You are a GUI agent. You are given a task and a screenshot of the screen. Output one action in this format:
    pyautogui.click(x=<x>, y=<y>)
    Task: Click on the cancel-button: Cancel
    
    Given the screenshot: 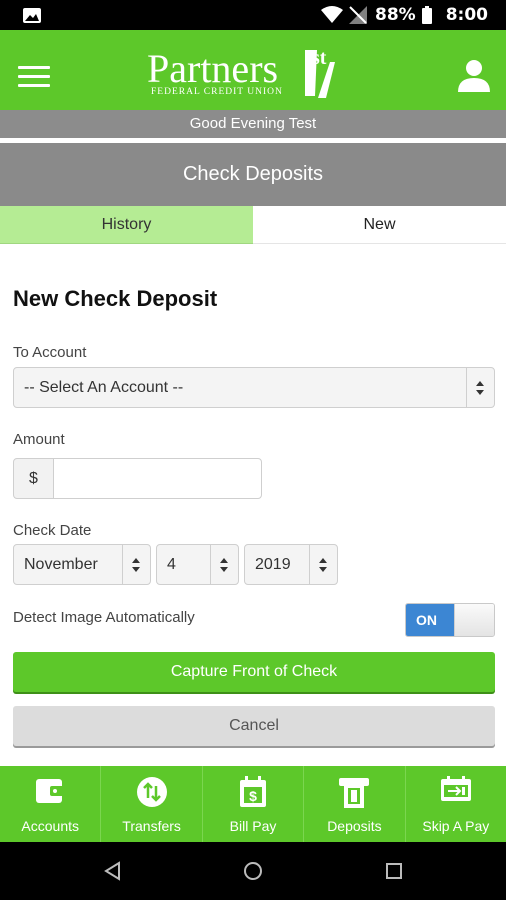 What is the action you would take?
    pyautogui.click(x=254, y=726)
    